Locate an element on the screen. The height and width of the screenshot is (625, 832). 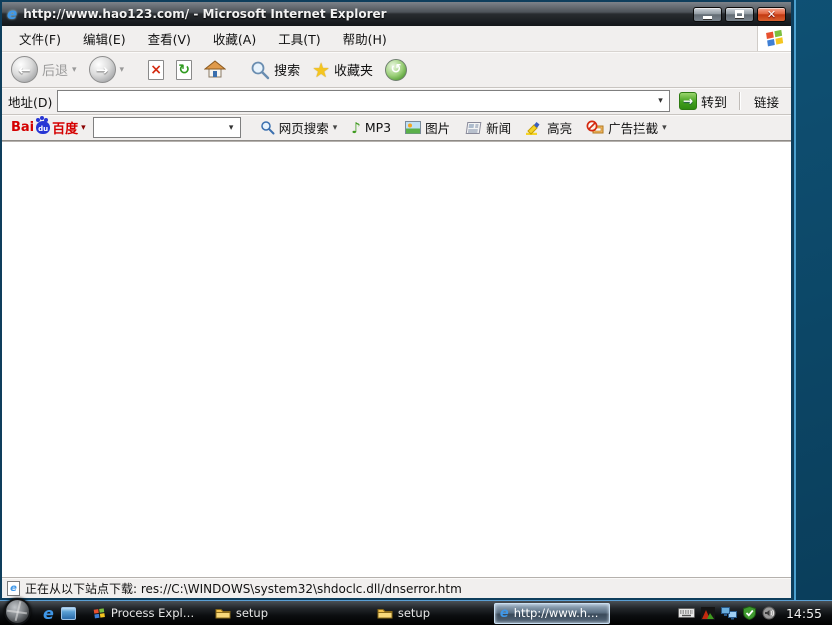
baidu-mp3-button: ♪ MP3 is located at coordinates (371, 128).